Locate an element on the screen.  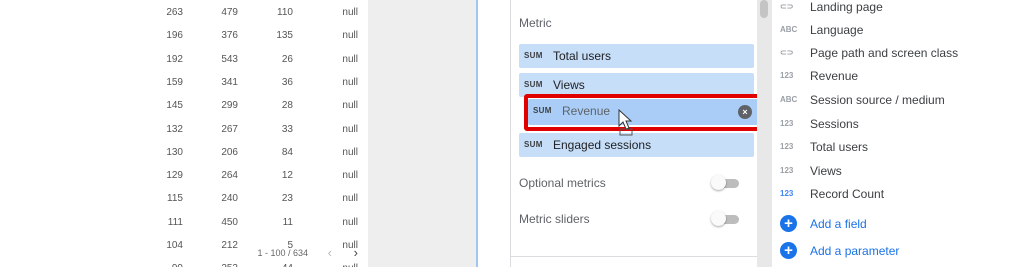
field-label: Page path and screen class is located at coordinates (884, 53).